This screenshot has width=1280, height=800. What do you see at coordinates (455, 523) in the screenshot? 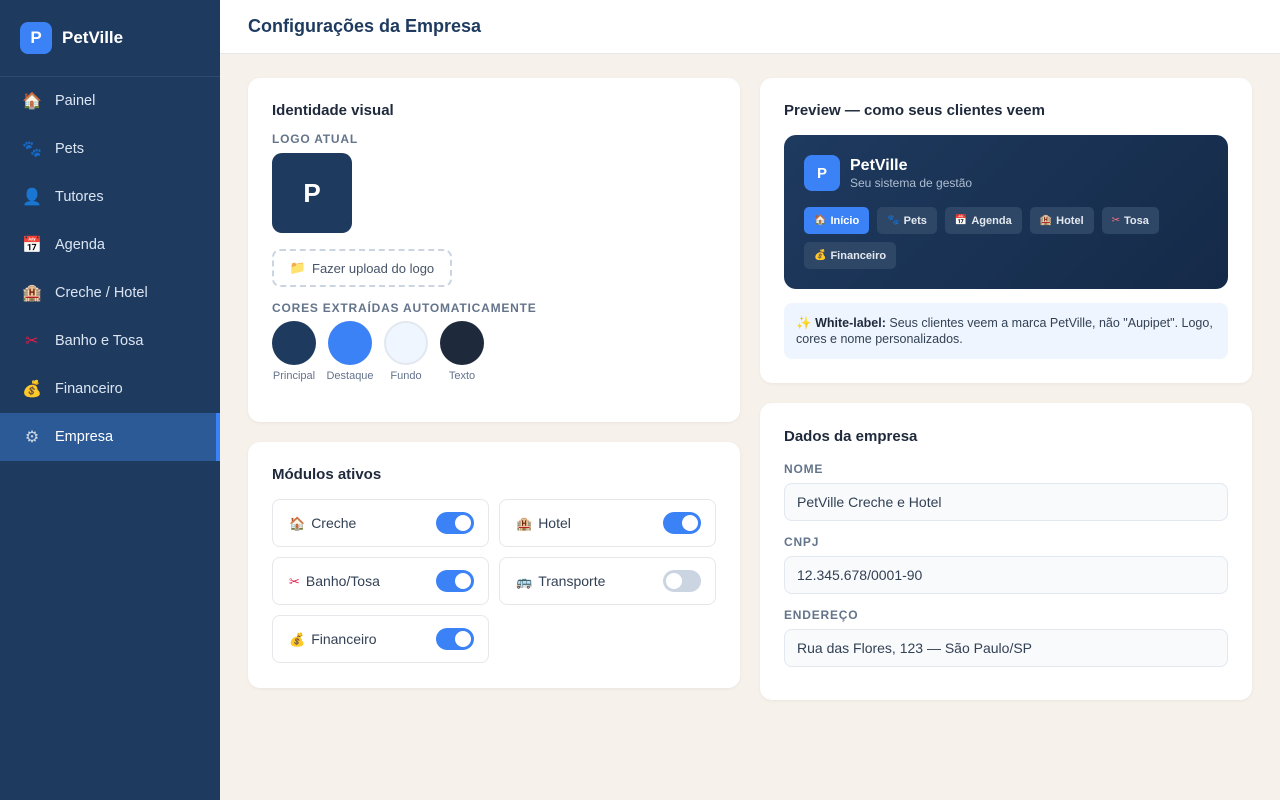
I see `module-creche-toggle` at bounding box center [455, 523].